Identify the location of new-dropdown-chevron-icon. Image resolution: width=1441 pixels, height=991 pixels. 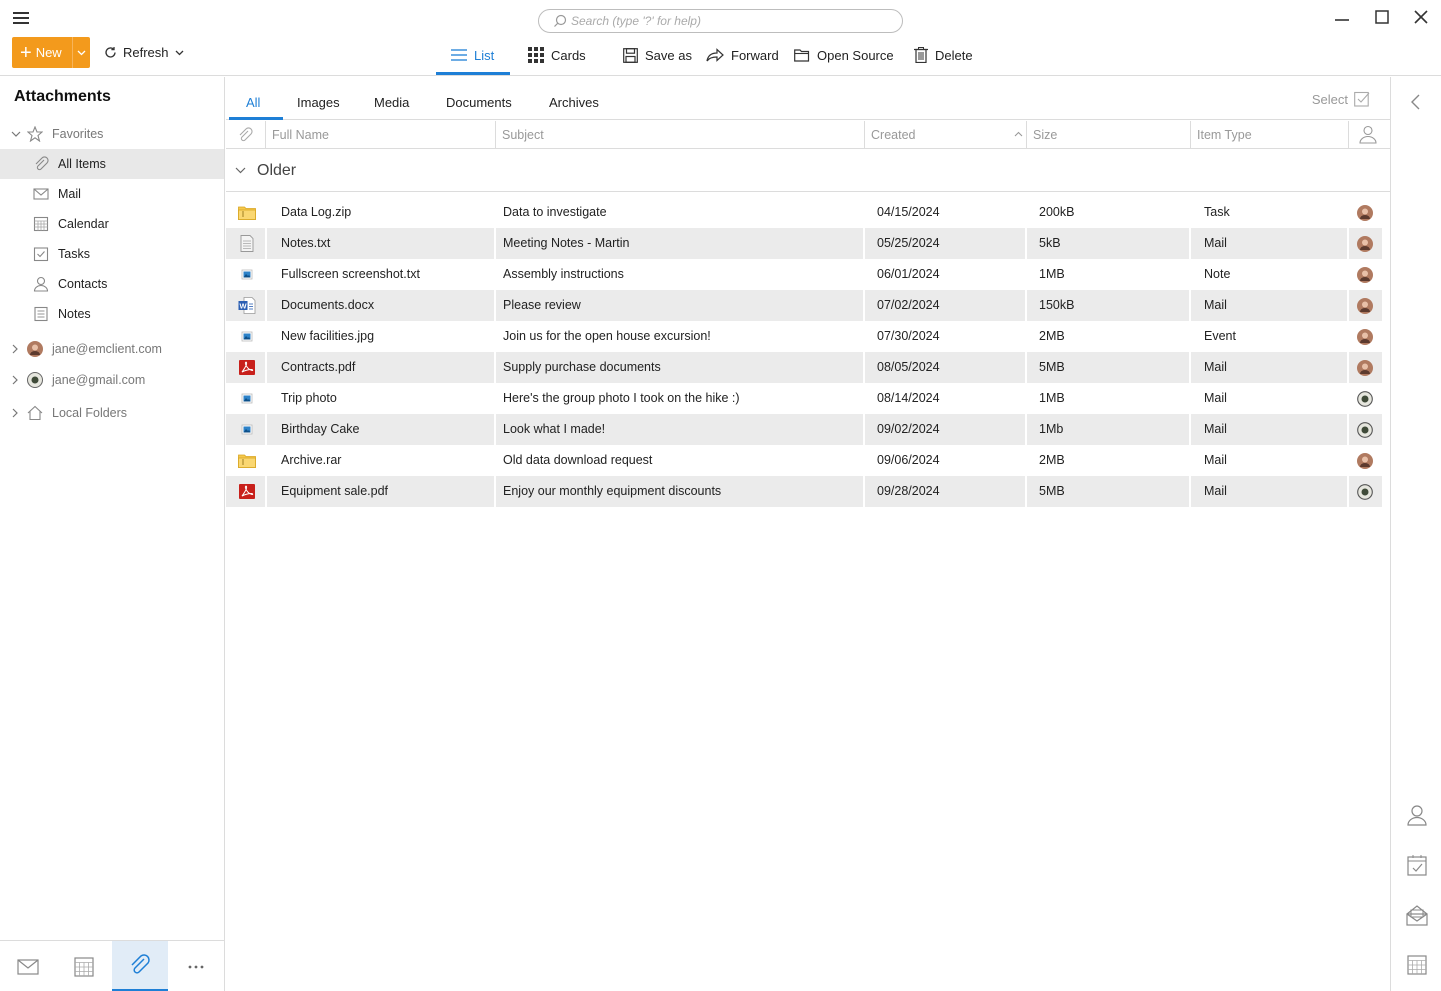
(81, 52).